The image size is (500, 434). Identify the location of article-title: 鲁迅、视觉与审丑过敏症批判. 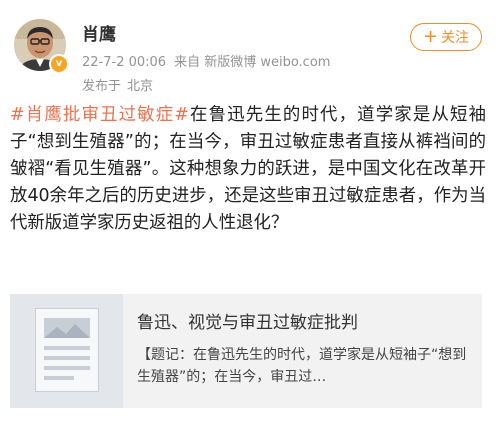
(247, 323).